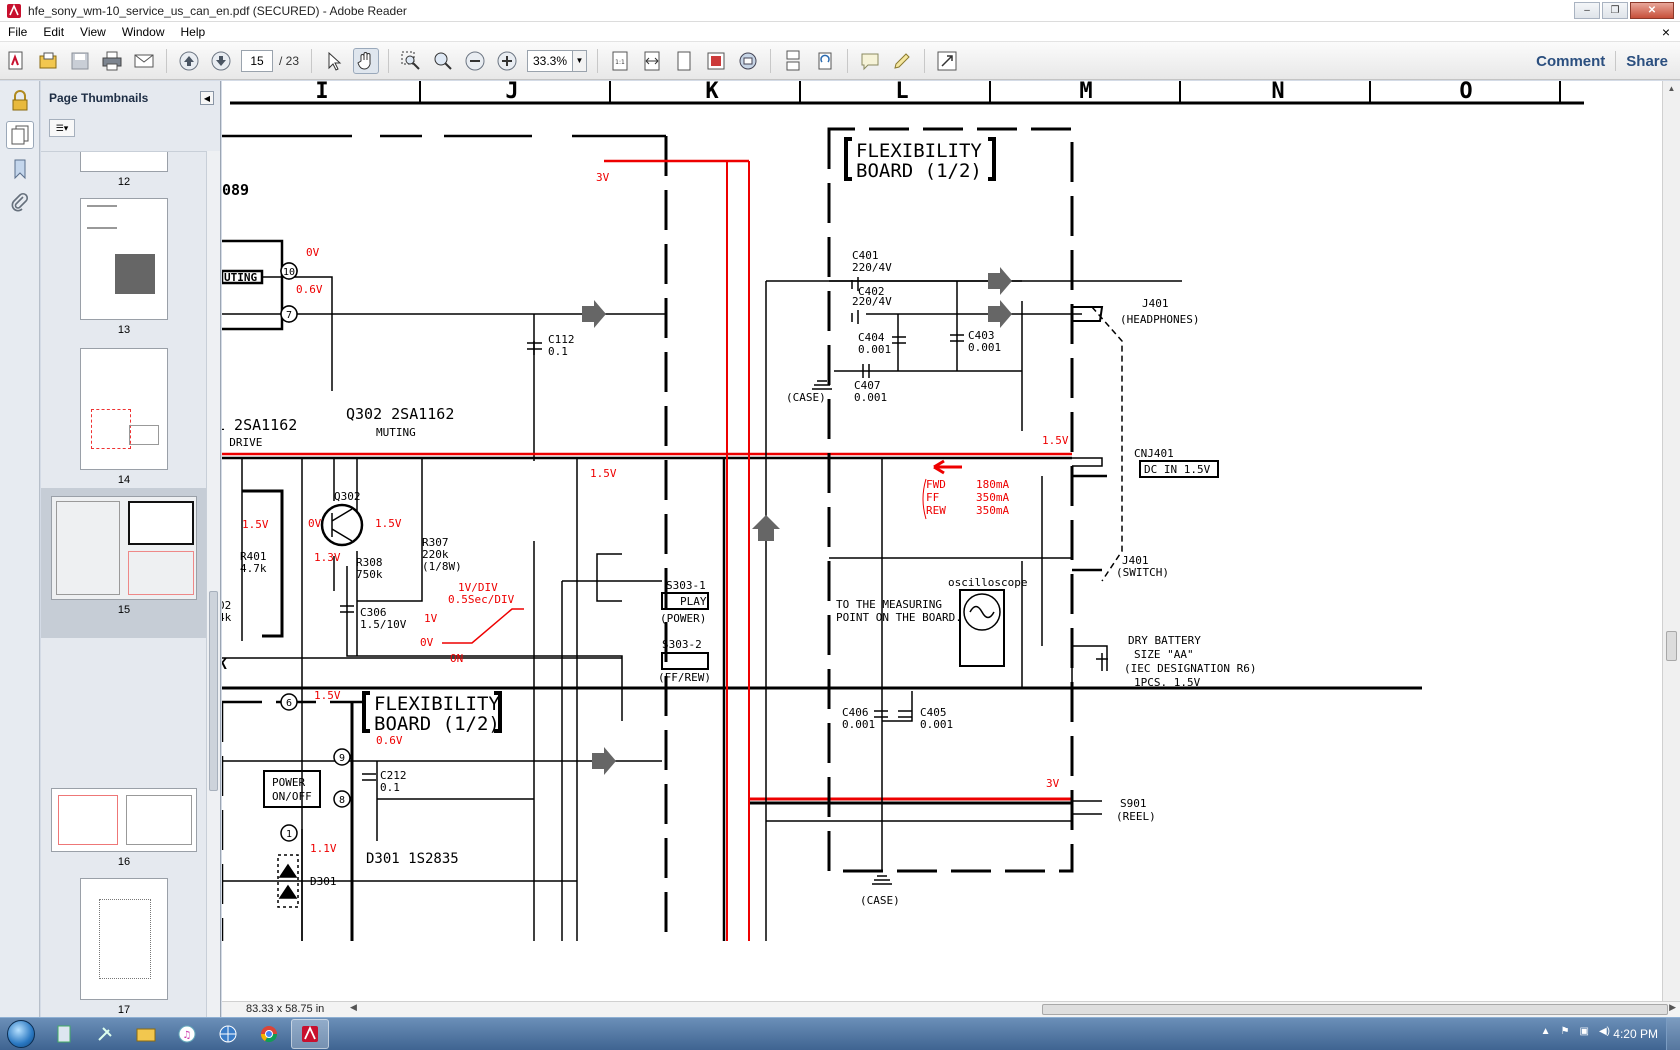 This screenshot has height=1050, width=1680. I want to click on part-label: (CASE), so click(880, 900).